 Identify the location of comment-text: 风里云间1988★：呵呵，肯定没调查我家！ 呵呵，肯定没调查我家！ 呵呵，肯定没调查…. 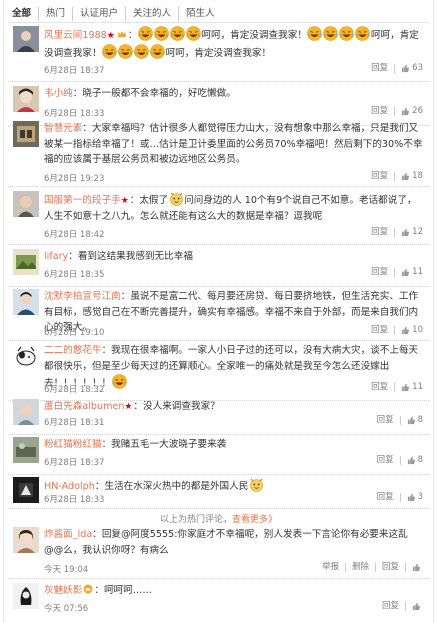
(233, 43).